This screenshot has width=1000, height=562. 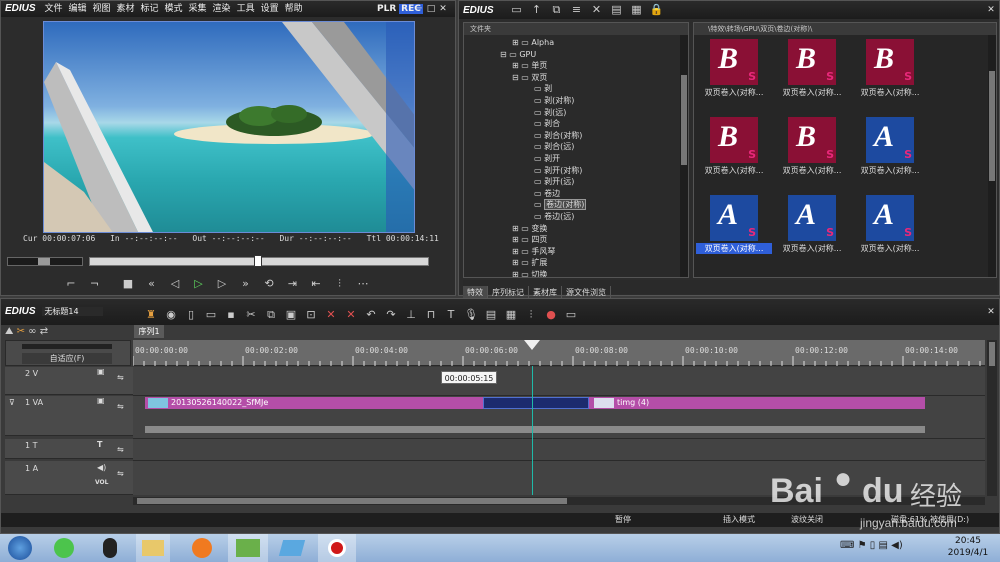 I want to click on minimize-icon: ─, so click(x=419, y=9).